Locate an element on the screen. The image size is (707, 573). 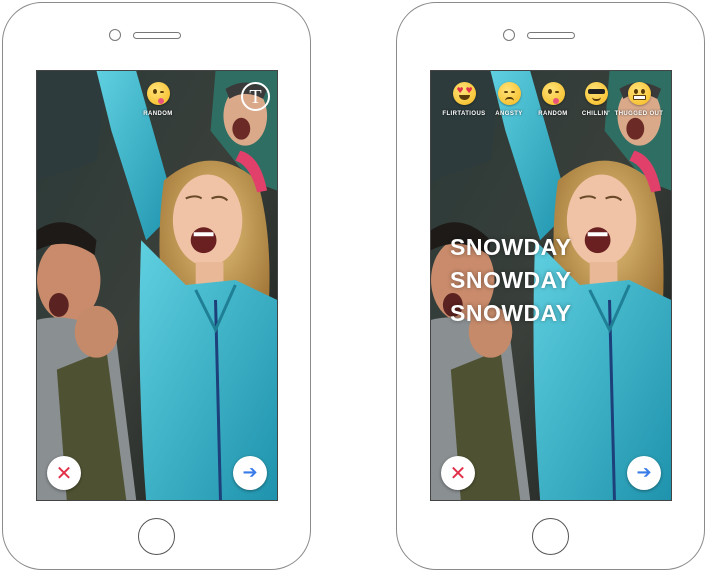
grimace-emoji-icon is located at coordinates (639, 93).